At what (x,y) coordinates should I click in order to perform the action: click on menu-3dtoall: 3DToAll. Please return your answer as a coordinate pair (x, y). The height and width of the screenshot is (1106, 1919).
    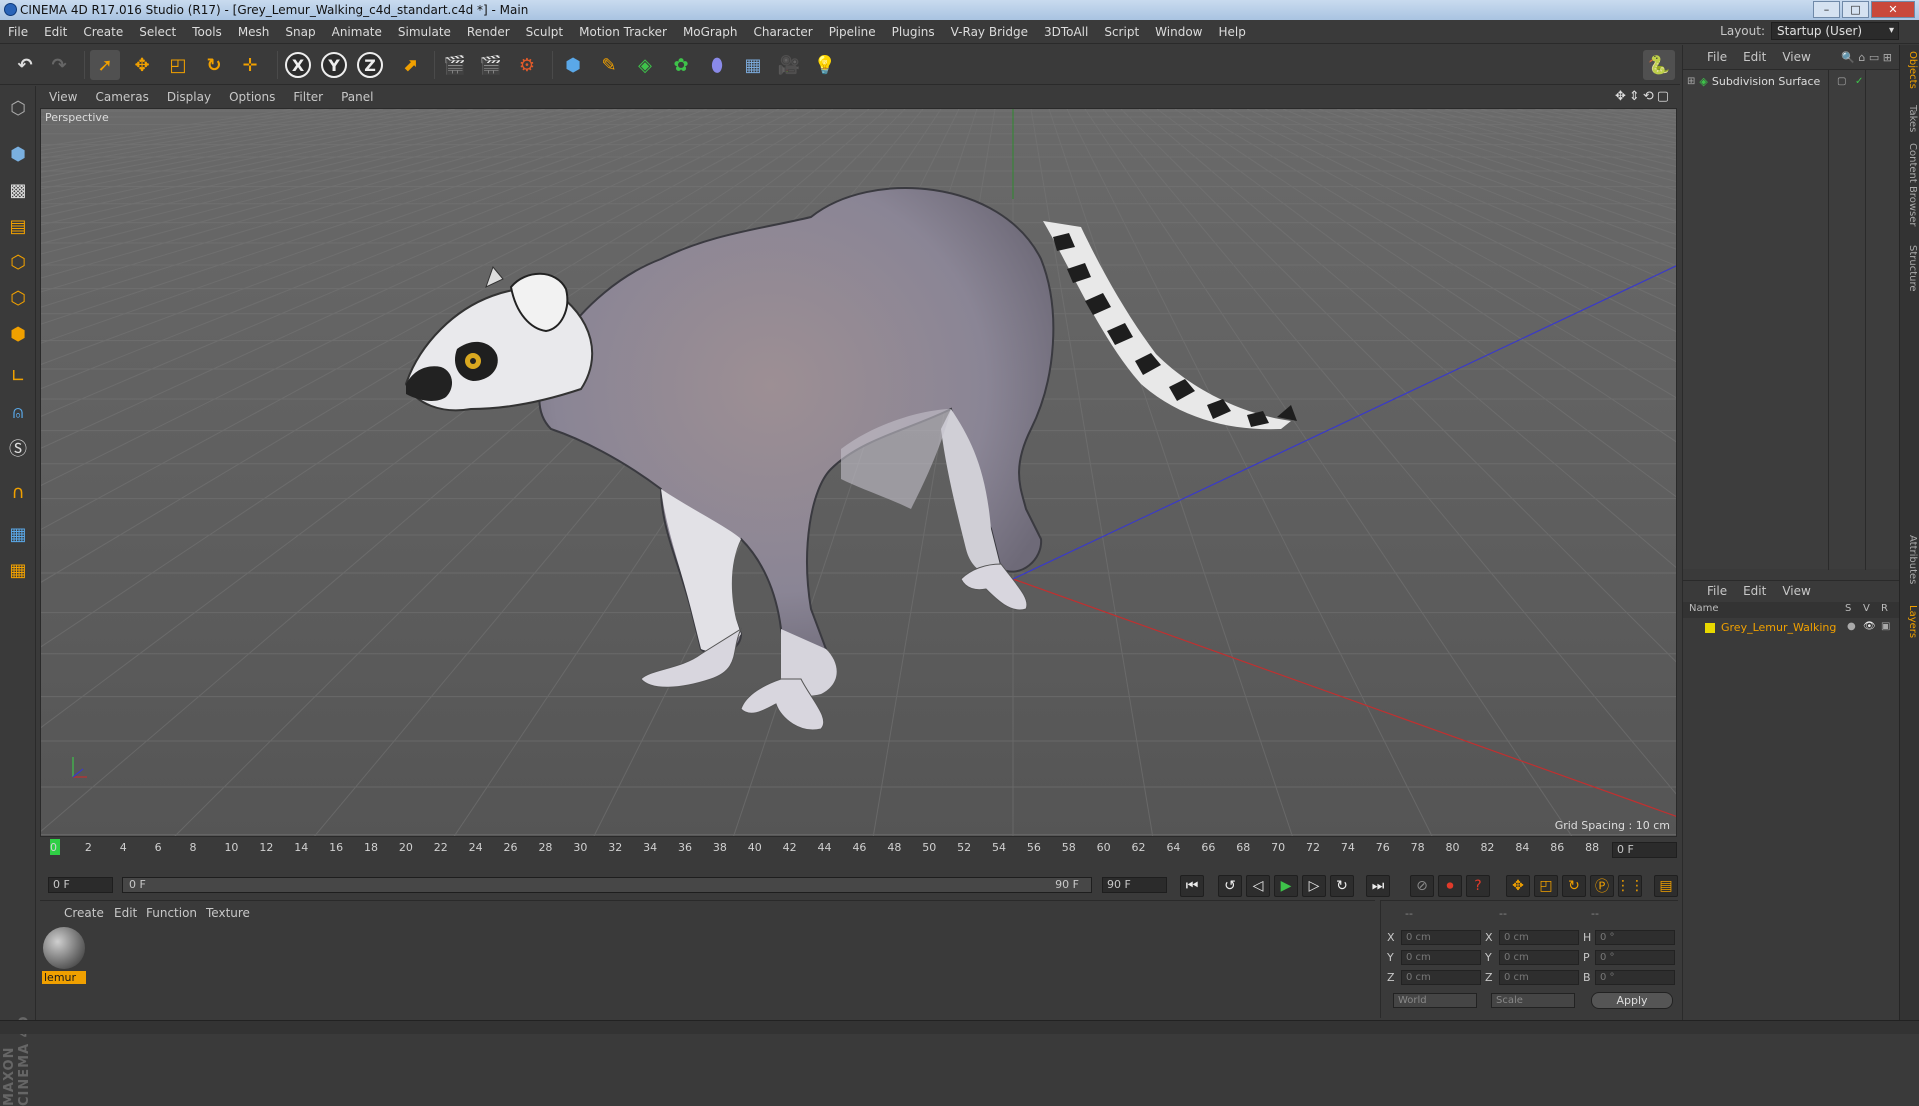
    Looking at the image, I should click on (1066, 32).